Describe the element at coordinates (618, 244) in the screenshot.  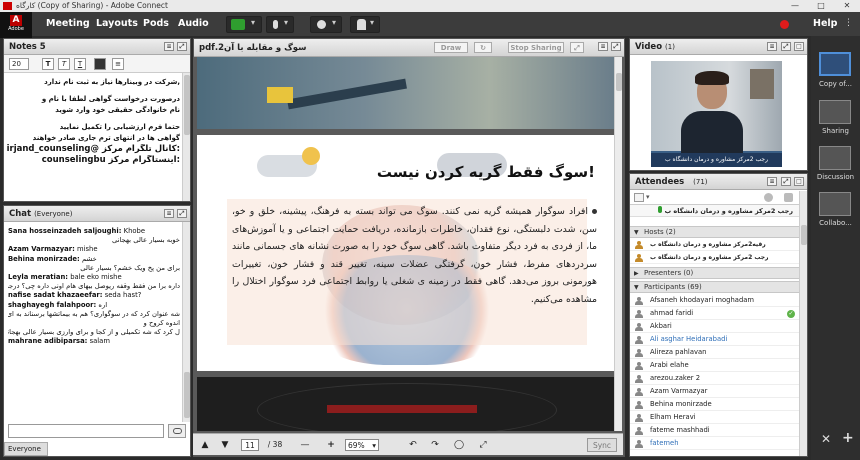
I see `document-scrollbar` at that location.